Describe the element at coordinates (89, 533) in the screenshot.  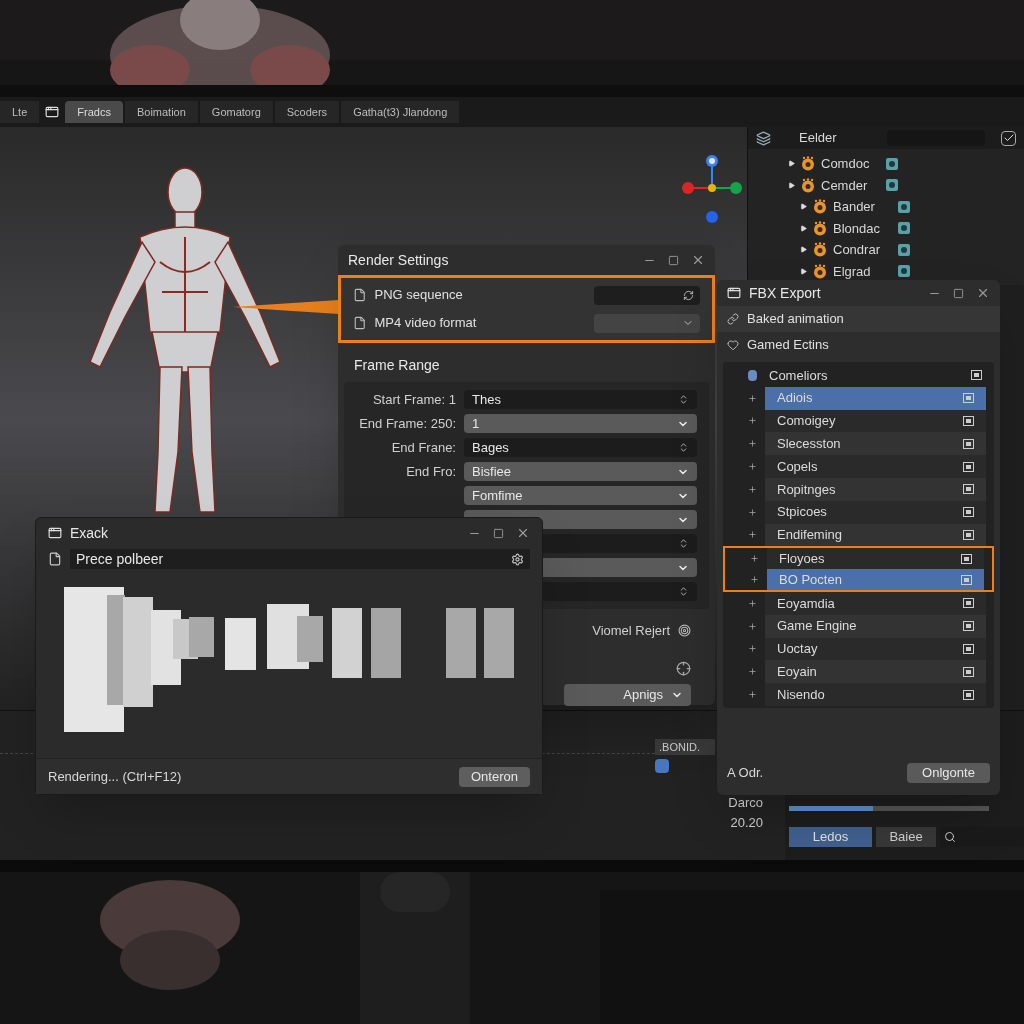
I see `window-title: Exack` at that location.